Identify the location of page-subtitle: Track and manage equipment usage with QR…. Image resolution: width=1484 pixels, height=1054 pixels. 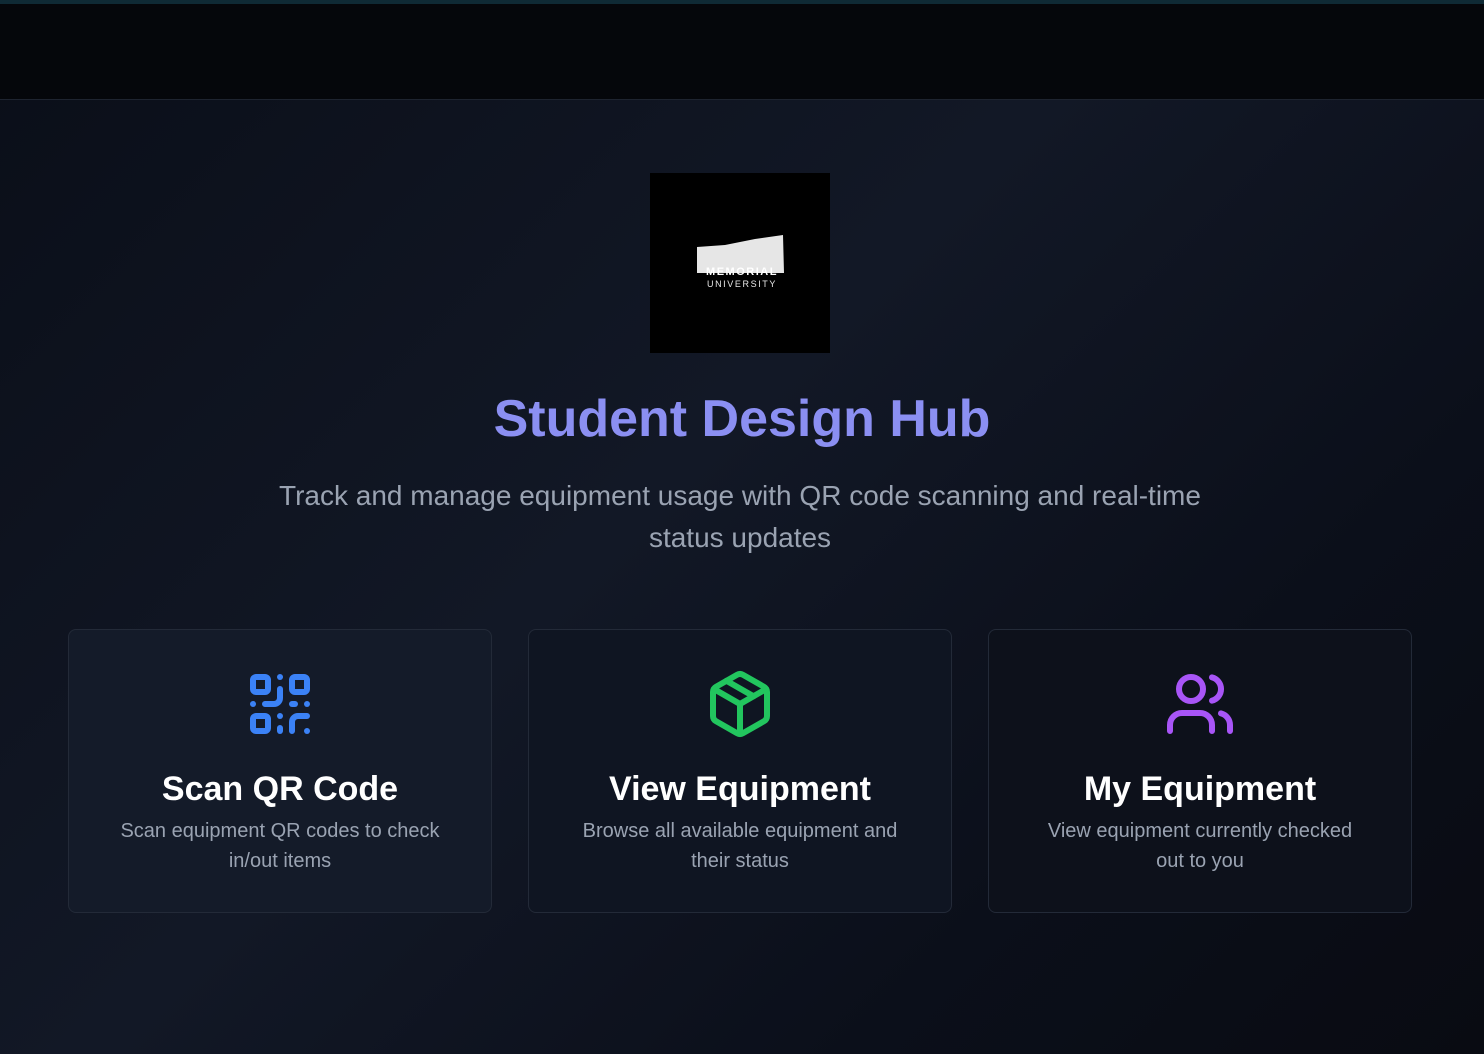
(740, 516).